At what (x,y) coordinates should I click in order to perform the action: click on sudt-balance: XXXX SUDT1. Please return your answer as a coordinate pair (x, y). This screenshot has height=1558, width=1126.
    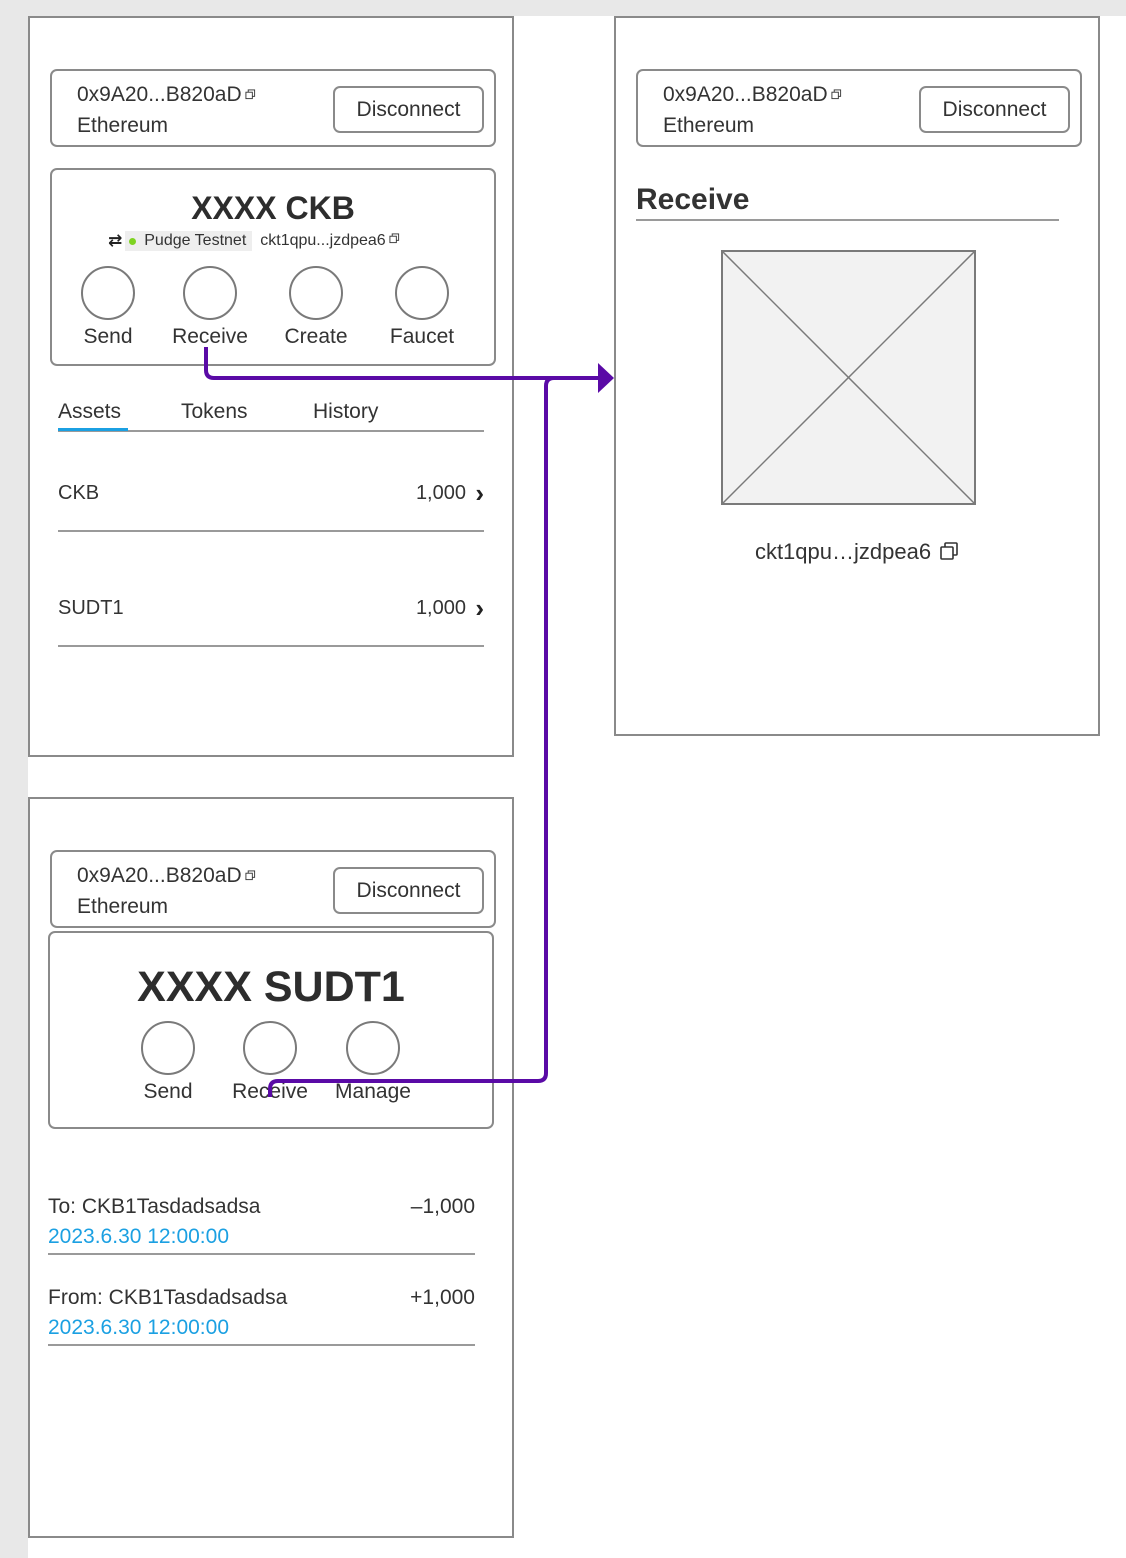
    Looking at the image, I should click on (271, 987).